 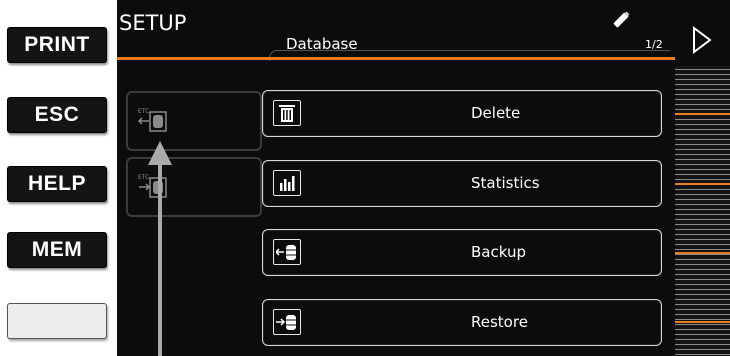 What do you see at coordinates (462, 322) in the screenshot?
I see `restore-button: Restore` at bounding box center [462, 322].